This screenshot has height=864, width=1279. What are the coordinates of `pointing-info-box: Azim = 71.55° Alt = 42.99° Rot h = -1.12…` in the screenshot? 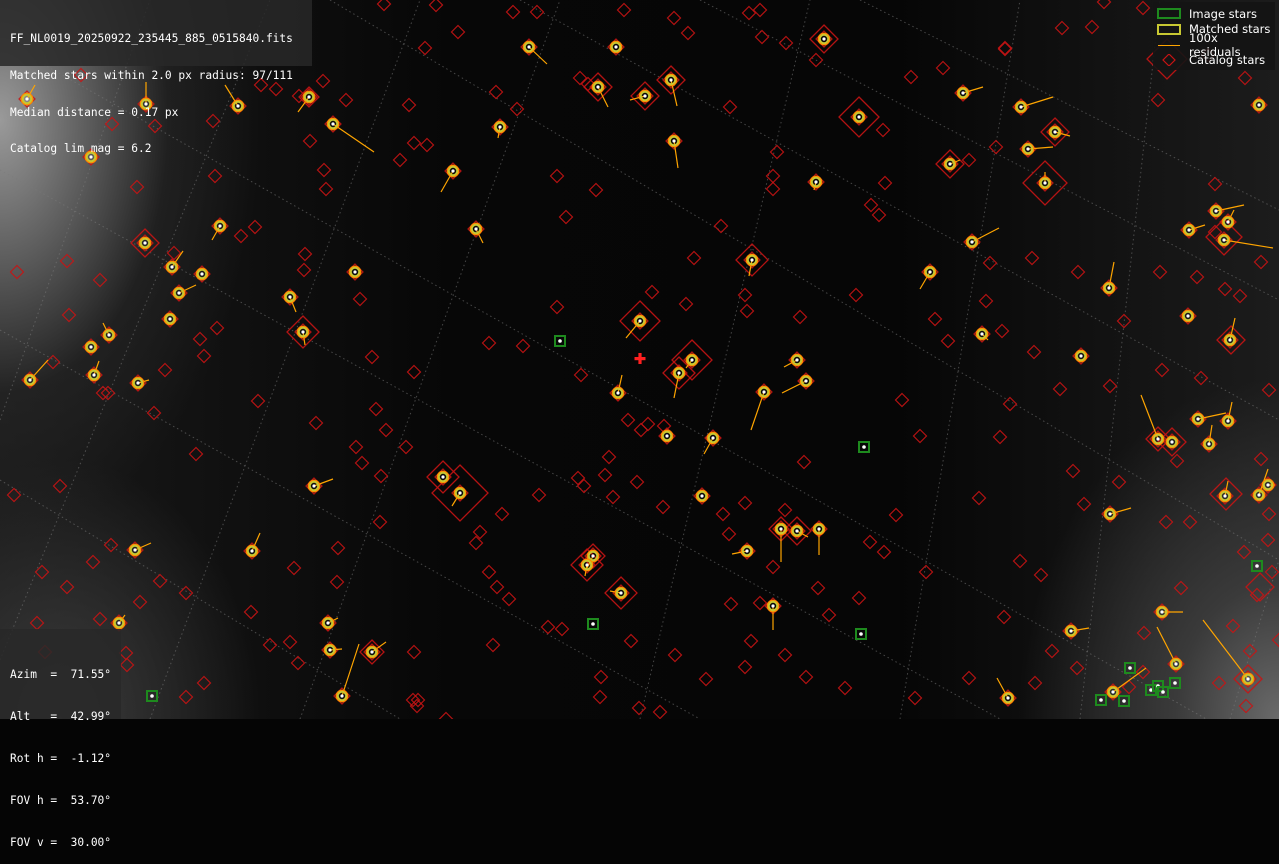 It's located at (60, 674).